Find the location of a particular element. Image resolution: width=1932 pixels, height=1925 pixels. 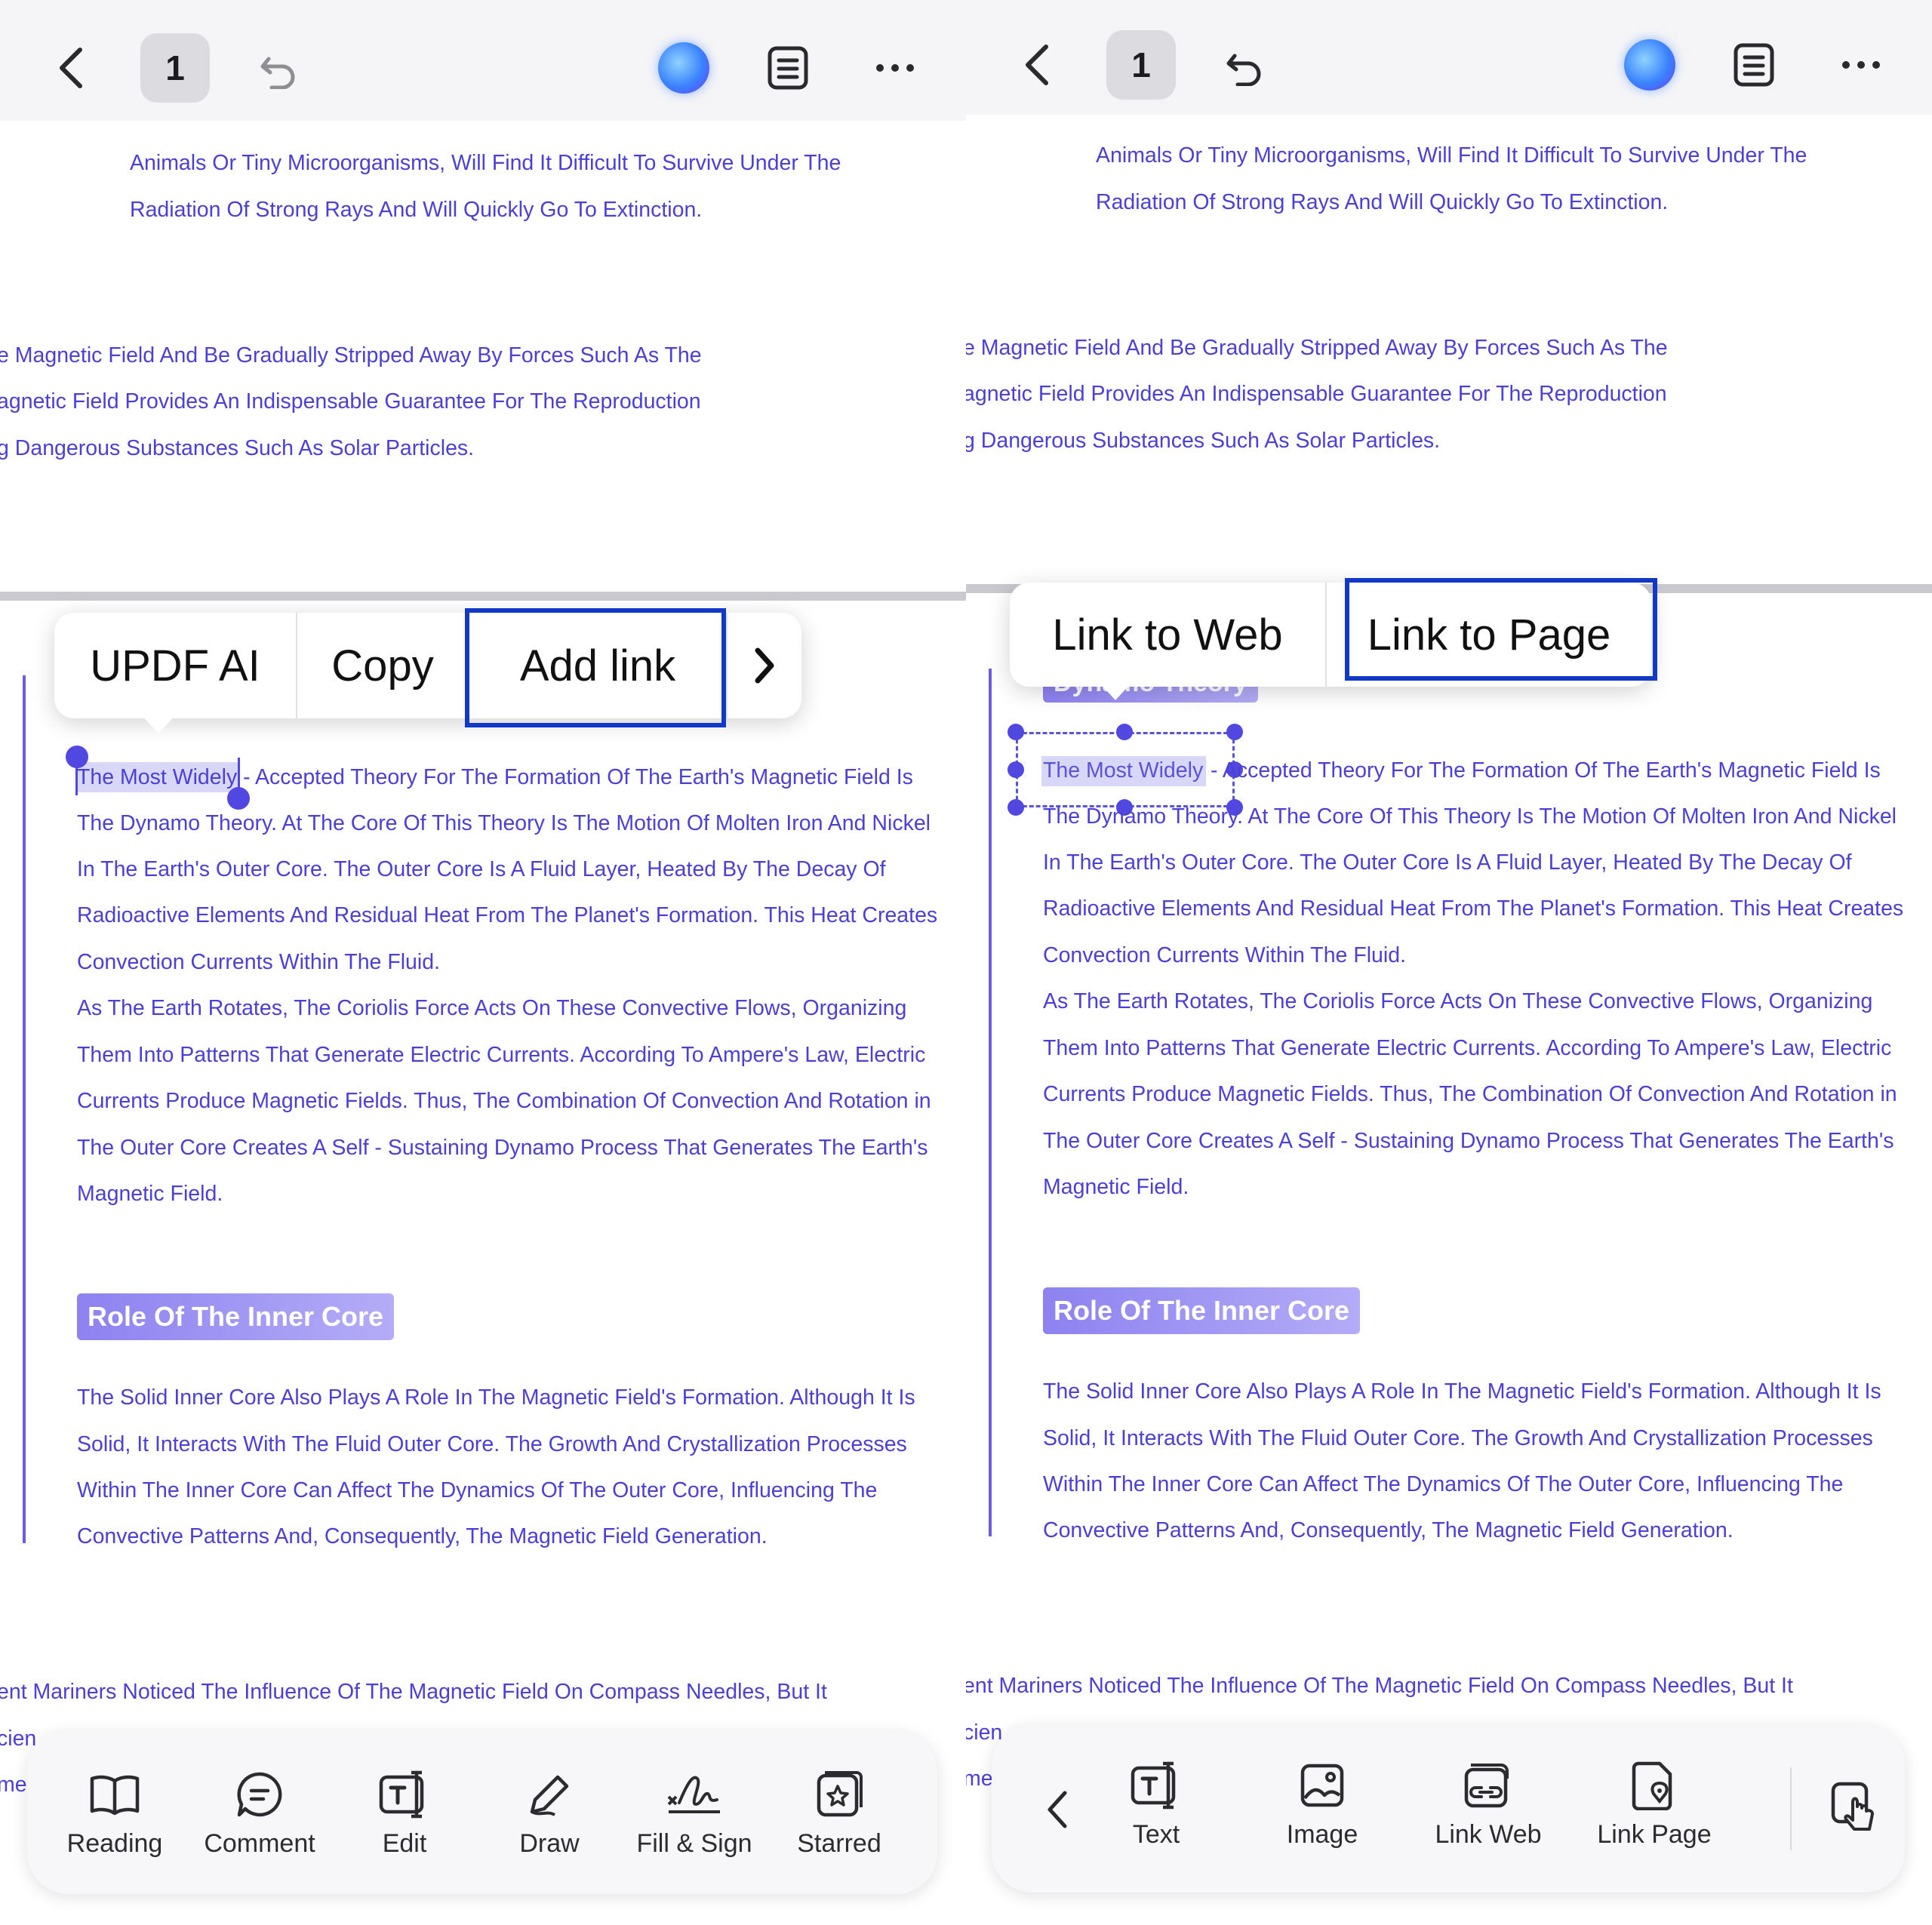

chevron-right-icon is located at coordinates (764, 665).